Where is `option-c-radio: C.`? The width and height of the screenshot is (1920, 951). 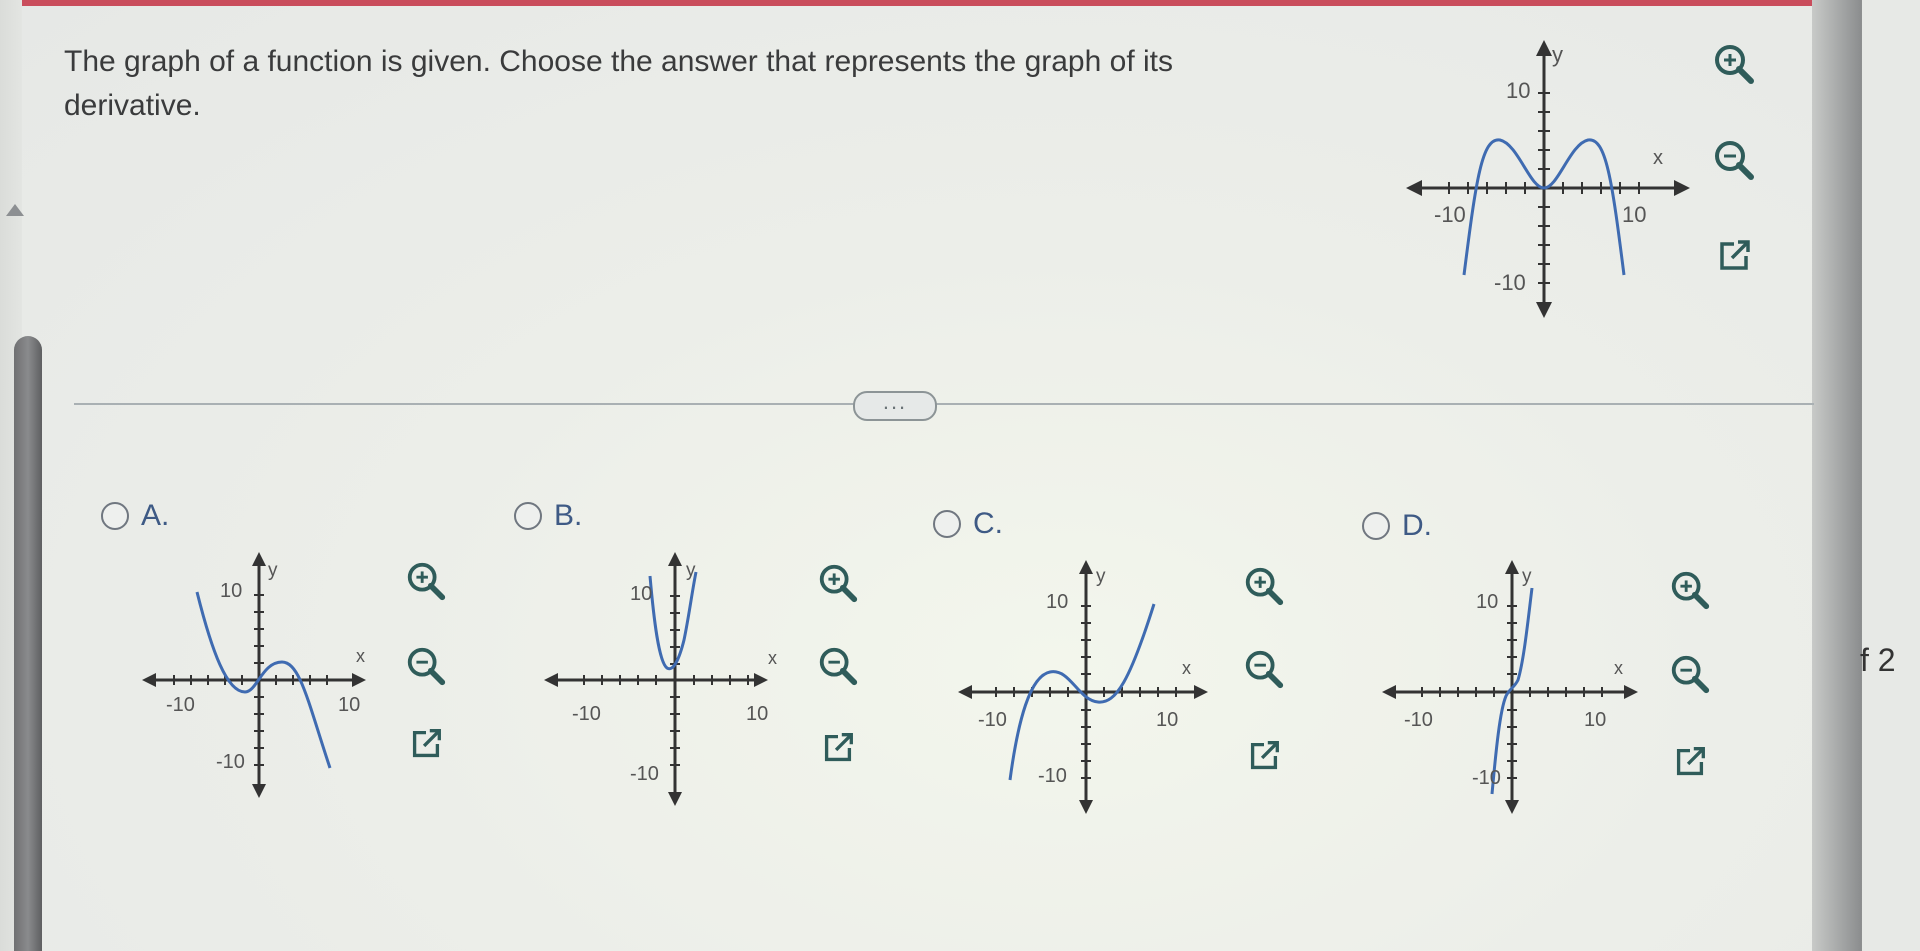 option-c-radio: C. is located at coordinates (968, 524).